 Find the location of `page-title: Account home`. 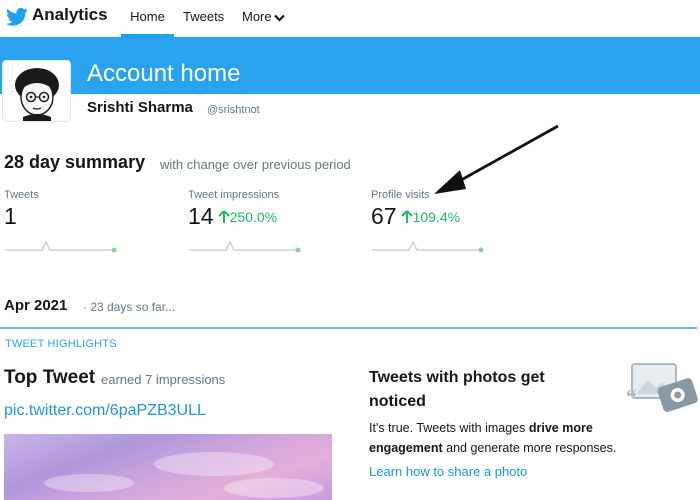

page-title: Account home is located at coordinates (164, 73).